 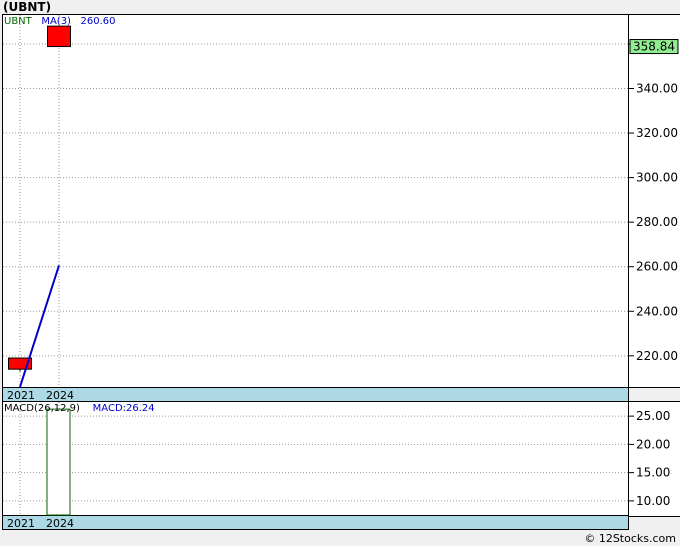 What do you see at coordinates (657, 89) in the screenshot?
I see `price-tick-label: 340.00` at bounding box center [657, 89].